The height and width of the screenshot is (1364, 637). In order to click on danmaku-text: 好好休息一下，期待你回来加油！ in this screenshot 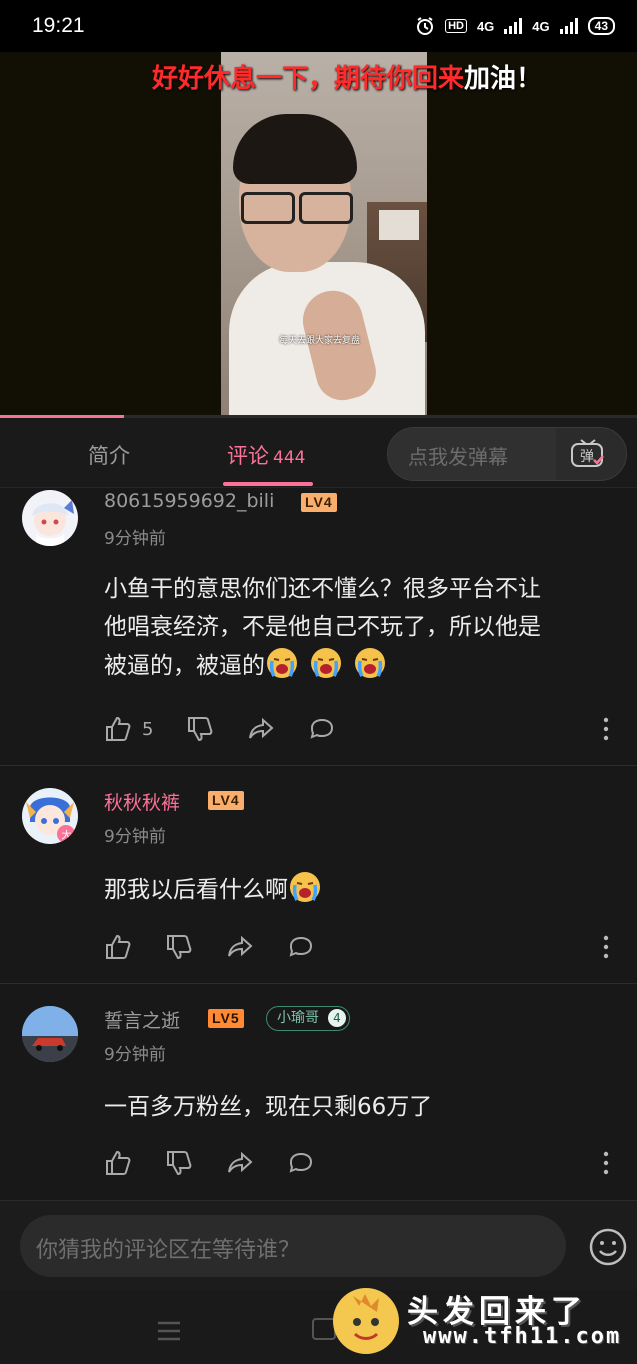, I will do `click(347, 76)`.